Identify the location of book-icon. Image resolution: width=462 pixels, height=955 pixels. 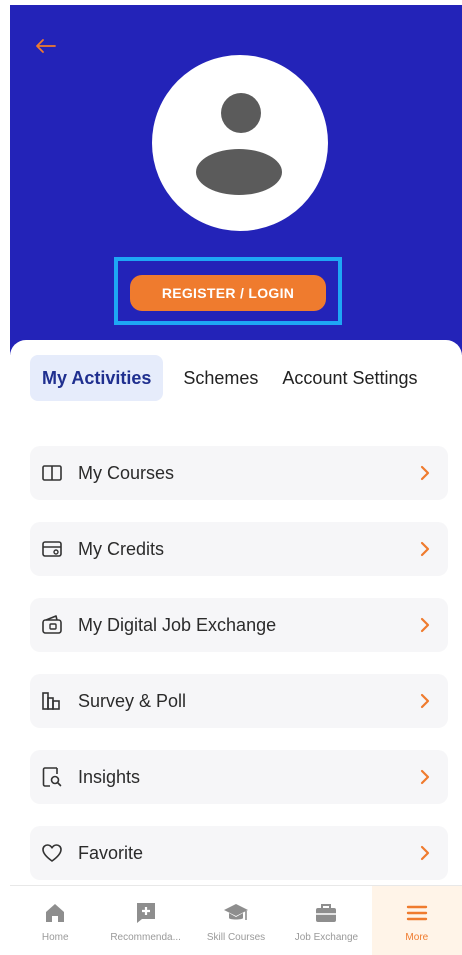
(52, 473).